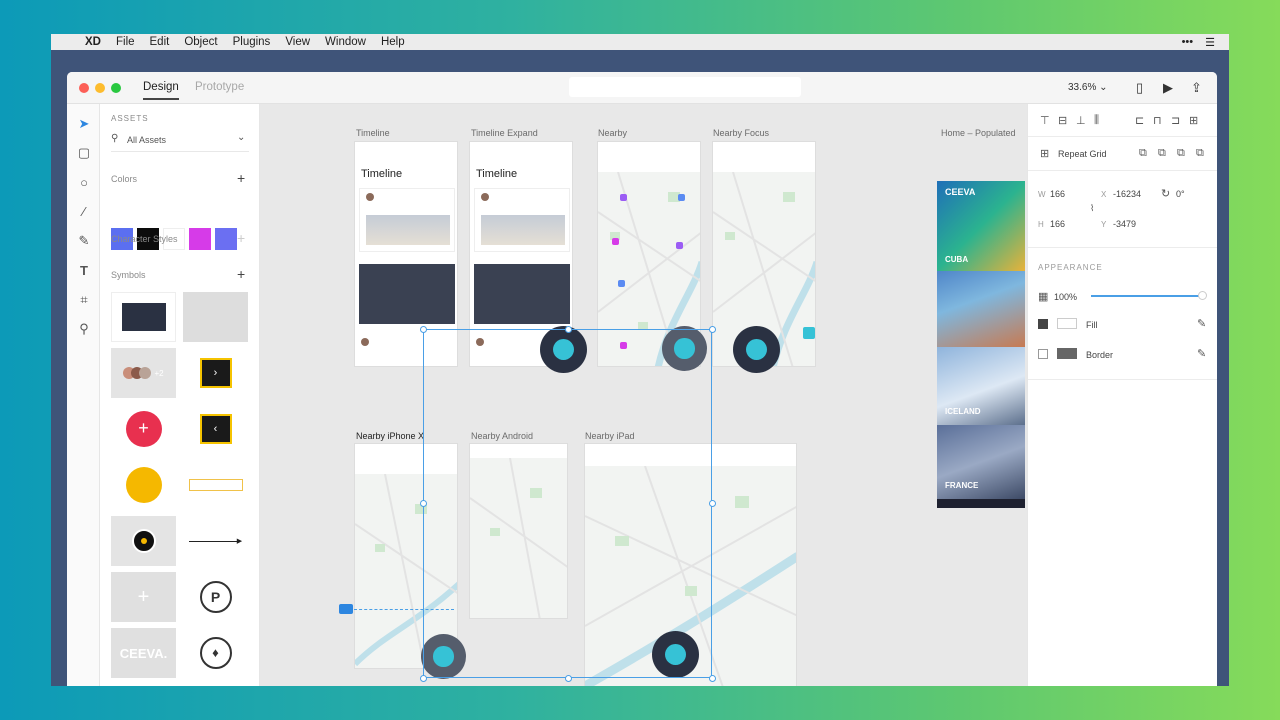 This screenshot has height=720, width=1280. What do you see at coordinates (84, 241) in the screenshot?
I see `pen-tool-icon: ✎` at bounding box center [84, 241].